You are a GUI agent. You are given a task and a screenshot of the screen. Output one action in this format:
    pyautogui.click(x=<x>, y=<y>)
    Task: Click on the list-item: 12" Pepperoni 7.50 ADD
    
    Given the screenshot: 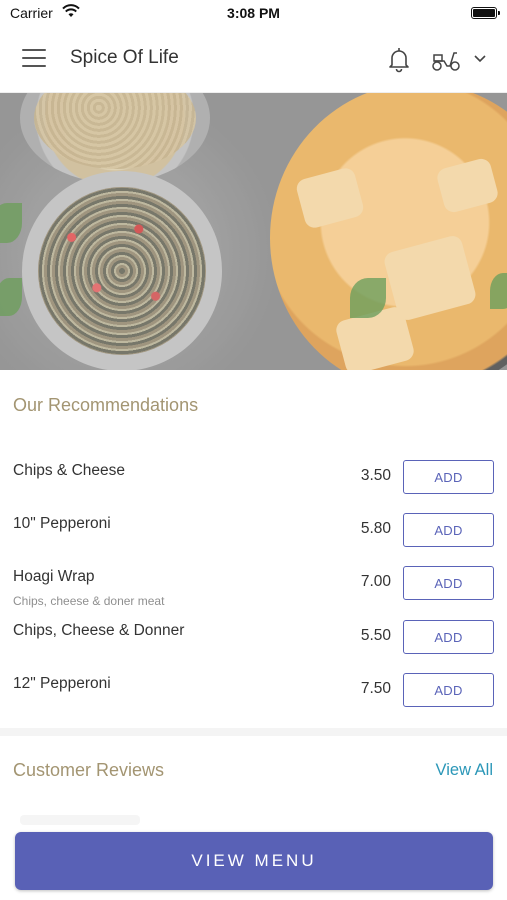 What is the action you would take?
    pyautogui.click(x=253, y=688)
    